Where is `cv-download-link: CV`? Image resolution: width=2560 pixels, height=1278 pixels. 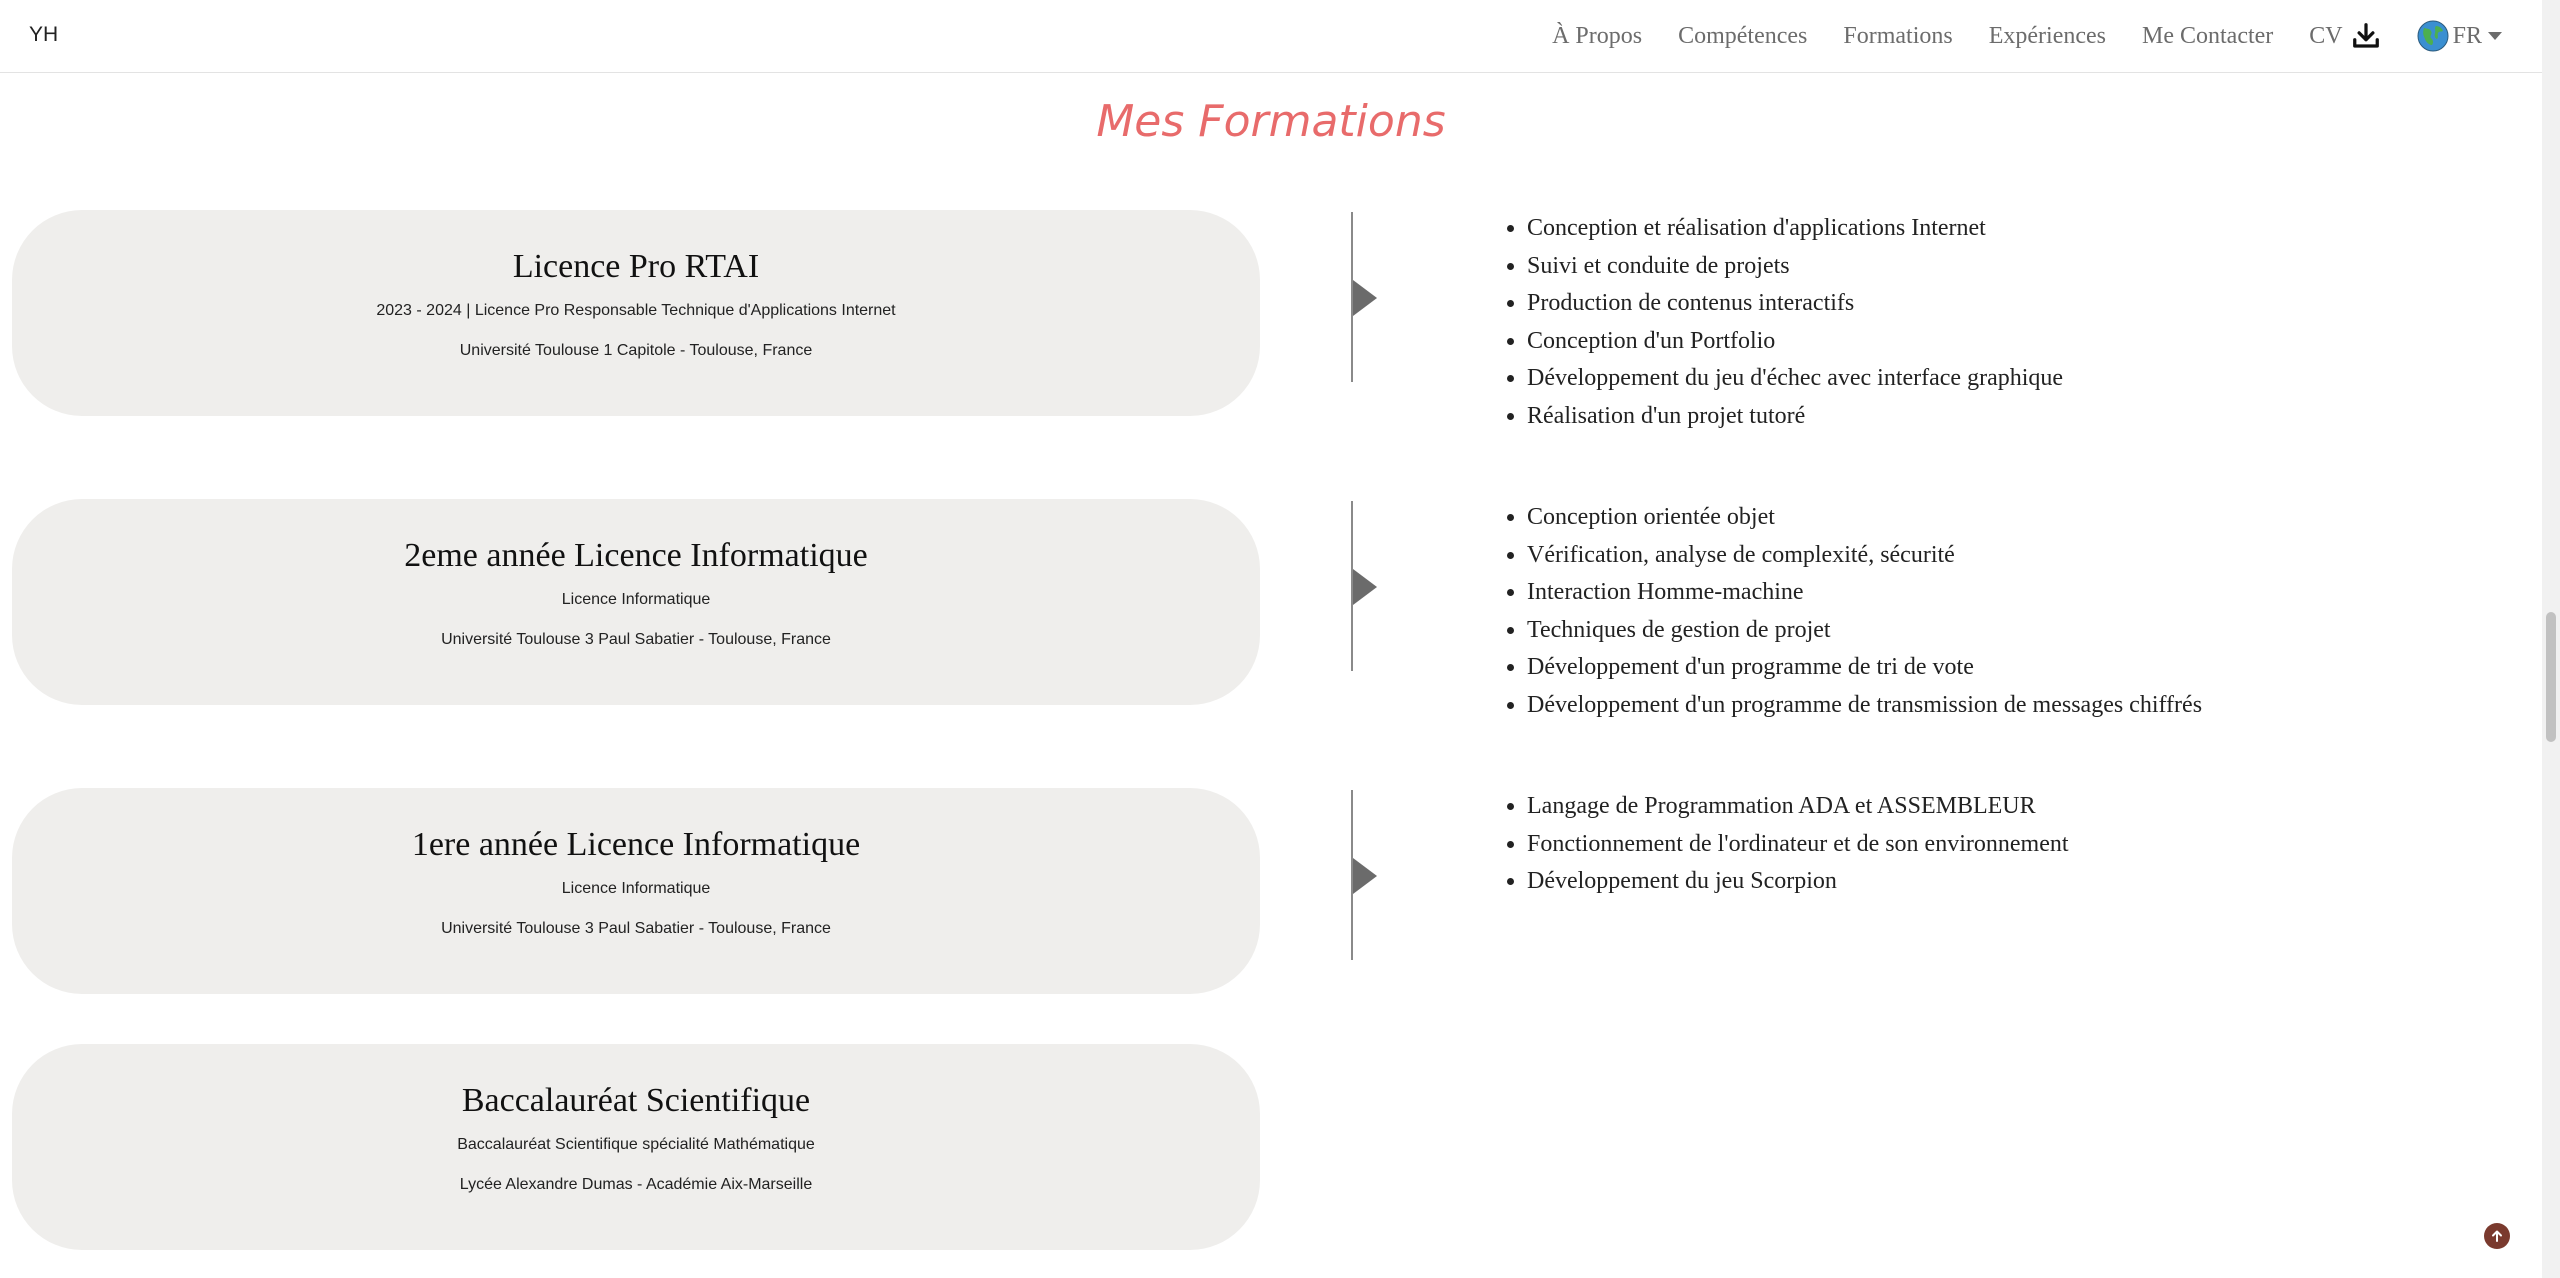
cv-download-link: CV is located at coordinates (2344, 36).